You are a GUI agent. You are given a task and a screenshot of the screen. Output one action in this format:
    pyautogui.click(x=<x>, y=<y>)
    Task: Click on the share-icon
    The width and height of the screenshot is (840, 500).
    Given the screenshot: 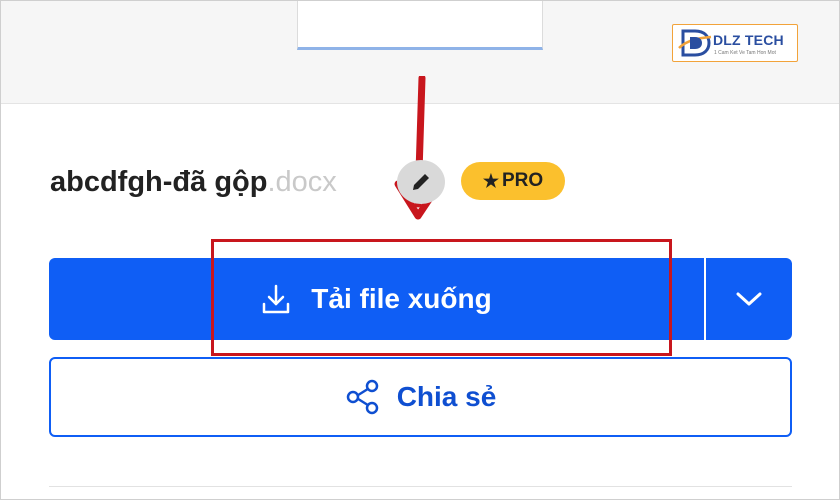 What is the action you would take?
    pyautogui.click(x=362, y=397)
    